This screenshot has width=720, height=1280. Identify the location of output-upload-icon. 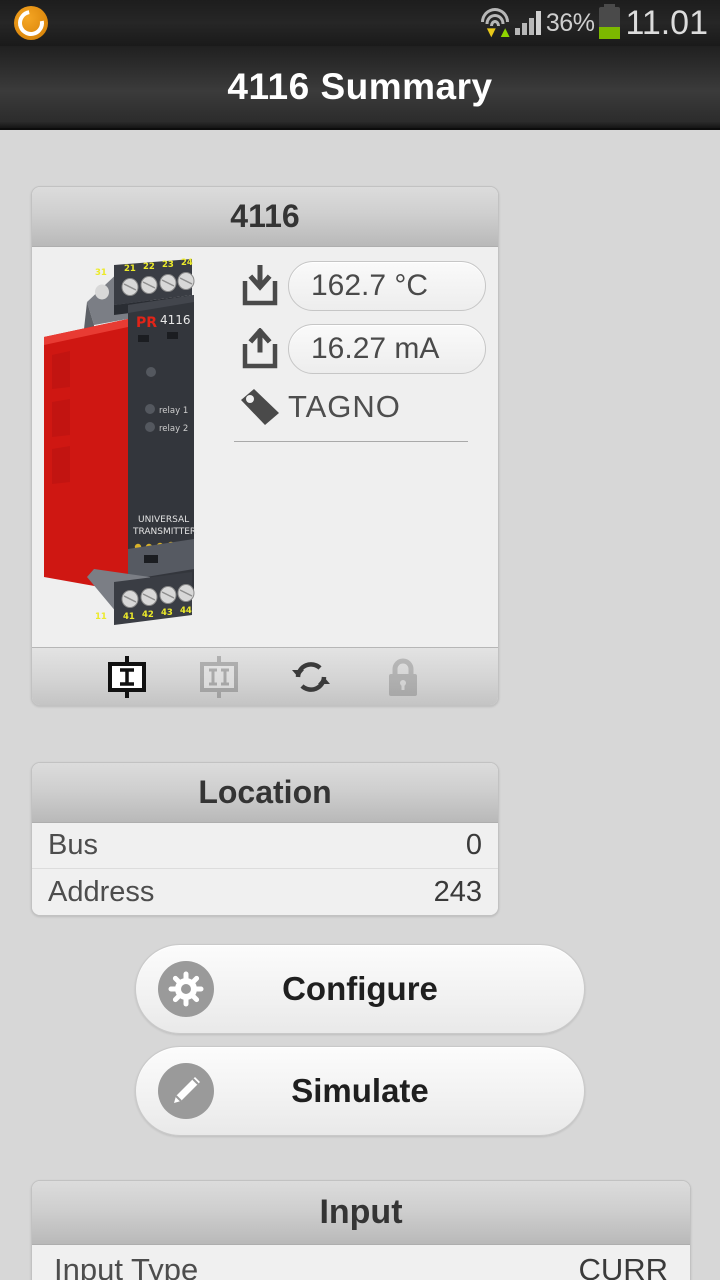
(260, 349).